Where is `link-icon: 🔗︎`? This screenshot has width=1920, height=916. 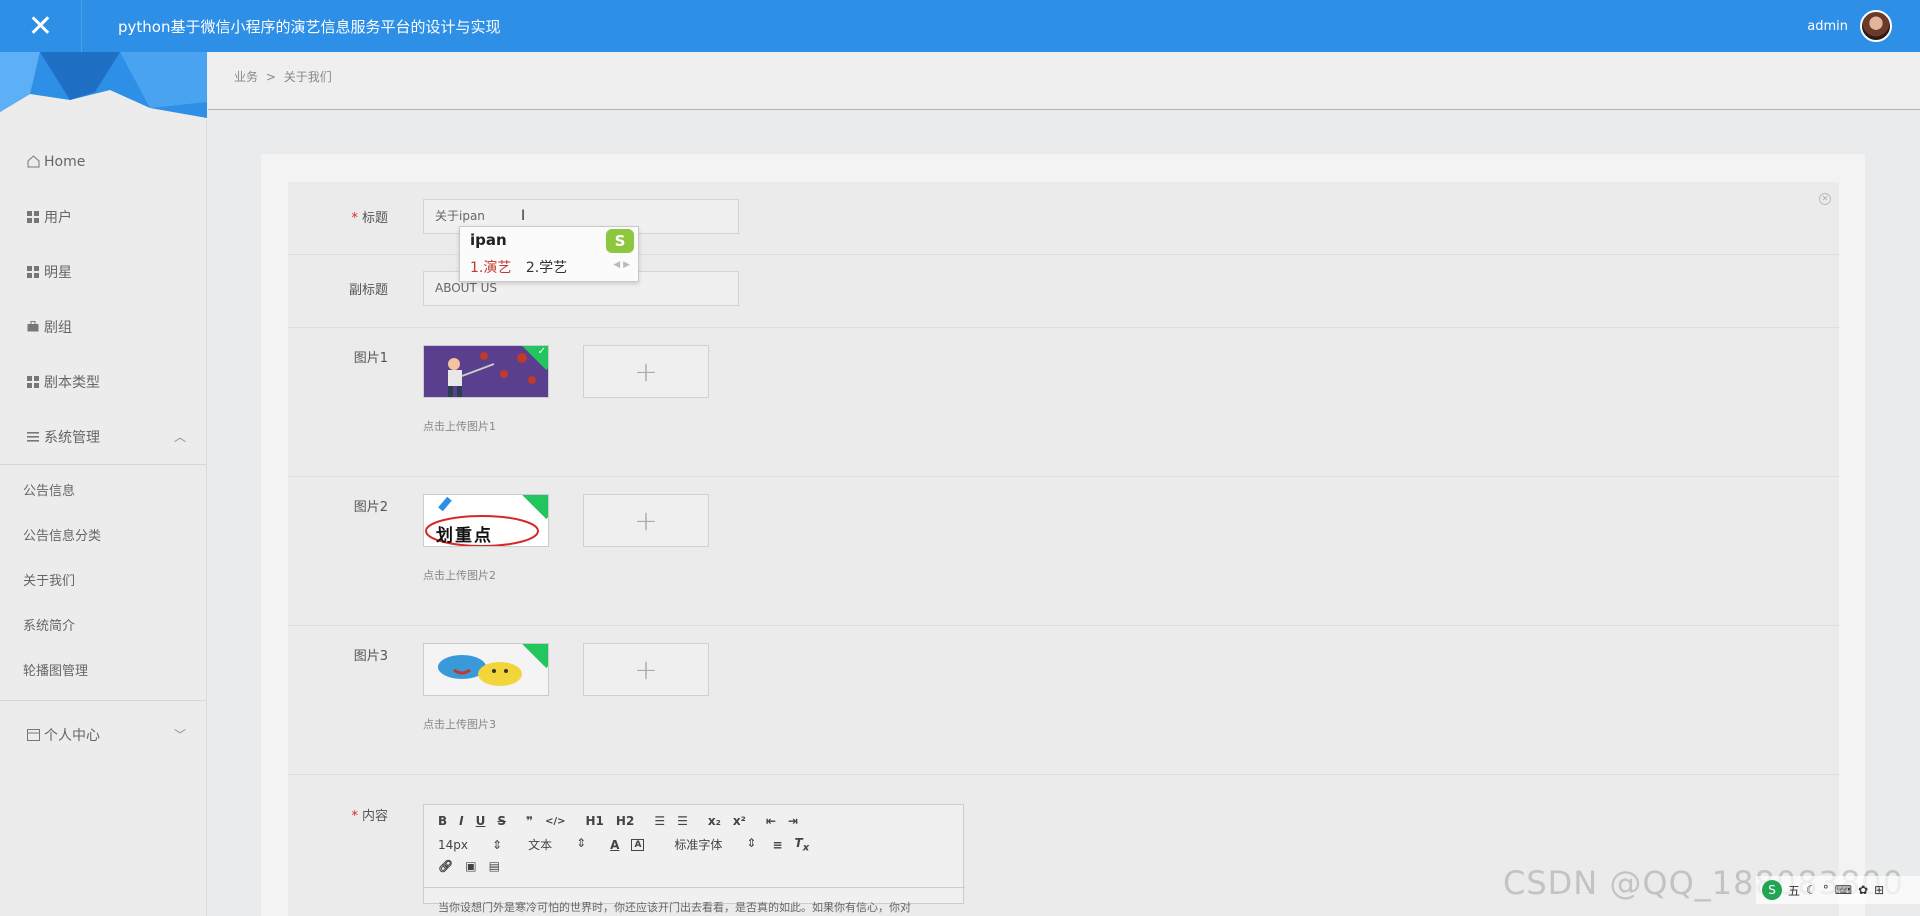 link-icon: 🔗︎ is located at coordinates (445, 866).